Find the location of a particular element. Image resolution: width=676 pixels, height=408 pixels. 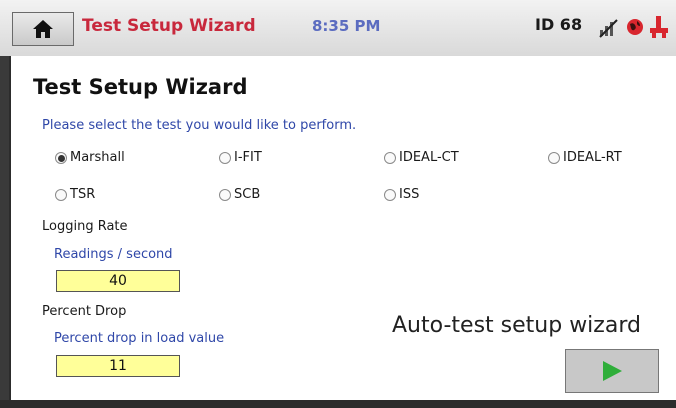

radio-label: TSR is located at coordinates (83, 194).